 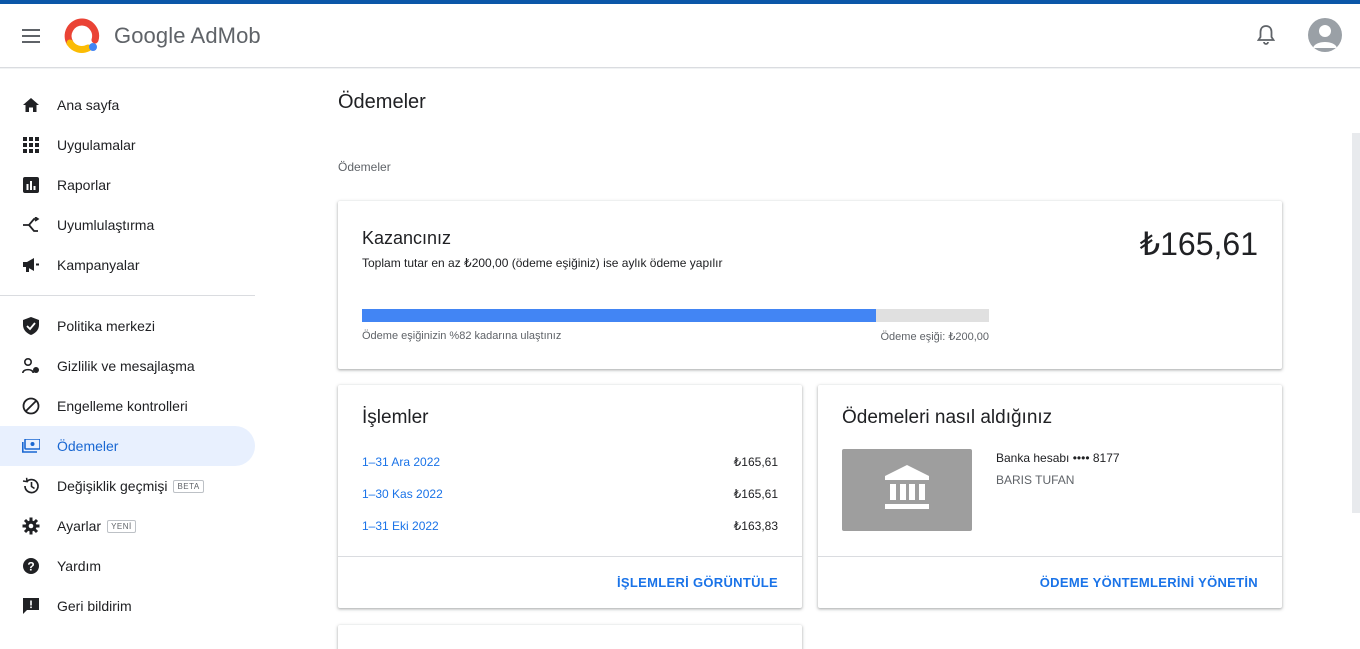 I want to click on top-app-bar: Google AdMob, so click(x=680, y=36).